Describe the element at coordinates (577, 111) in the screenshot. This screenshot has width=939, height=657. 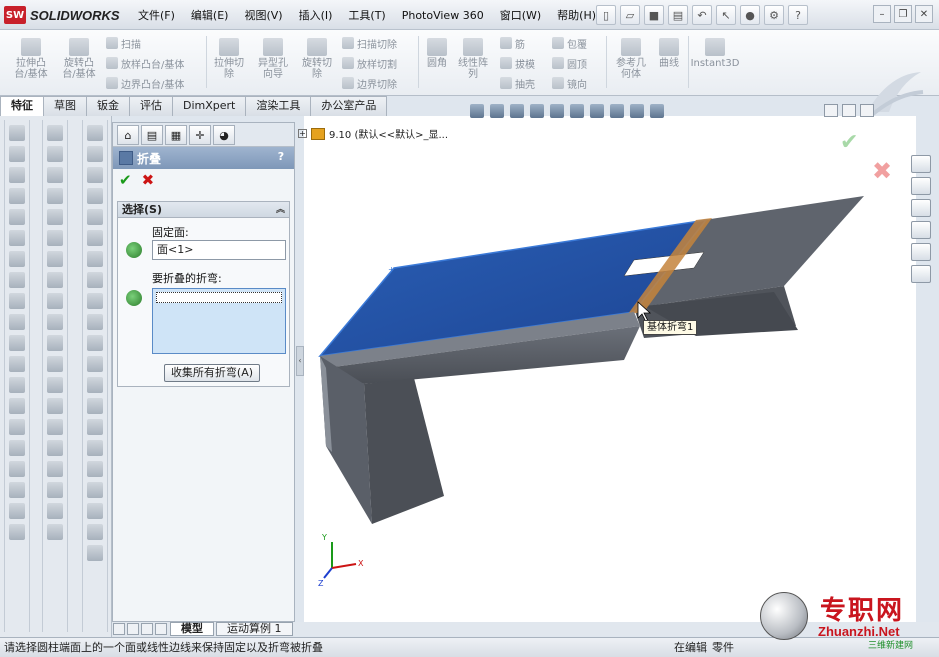
I see `display-style-icon` at that location.